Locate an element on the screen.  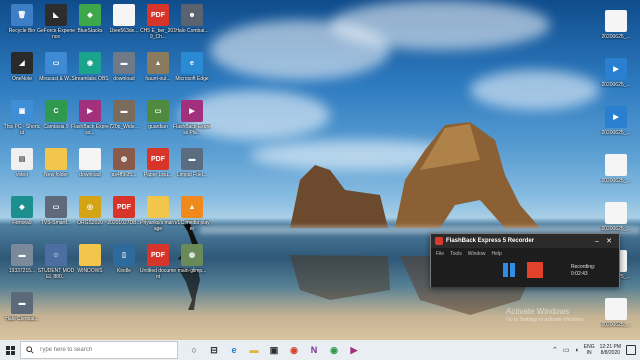
desktop-icon: C Camtasia 9 is located at coordinates (56, 121).